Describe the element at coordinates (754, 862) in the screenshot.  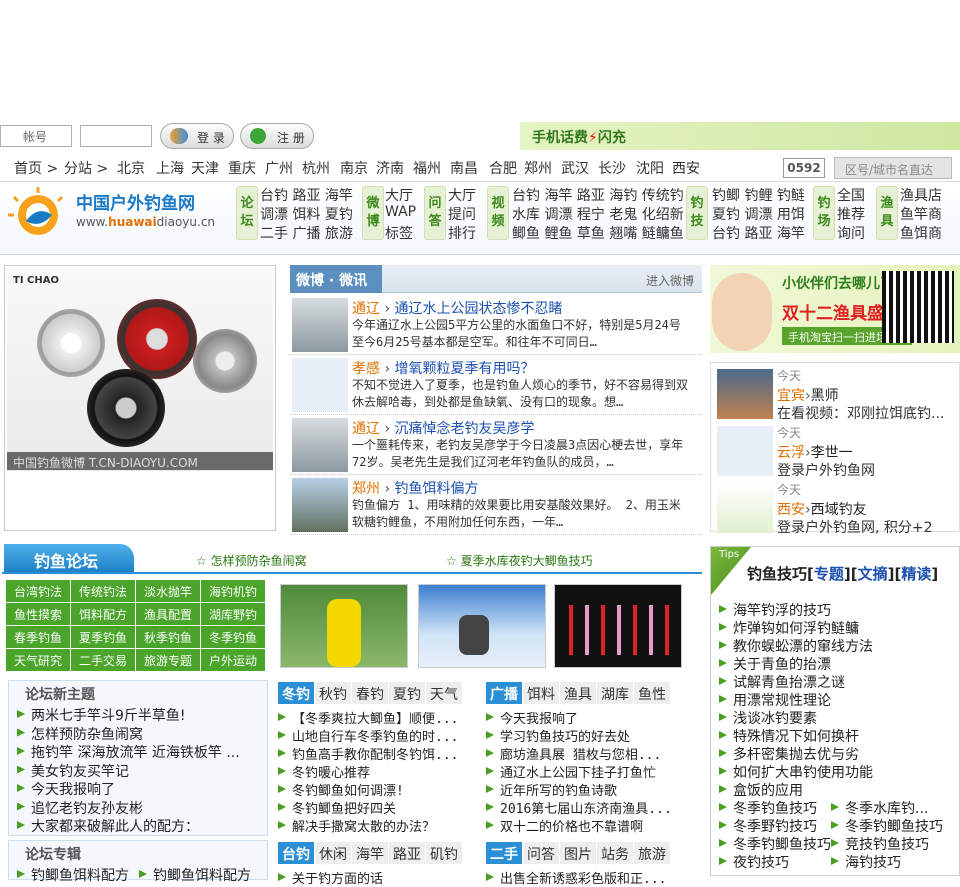
I see `tip-item: 夜钓技巧` at that location.